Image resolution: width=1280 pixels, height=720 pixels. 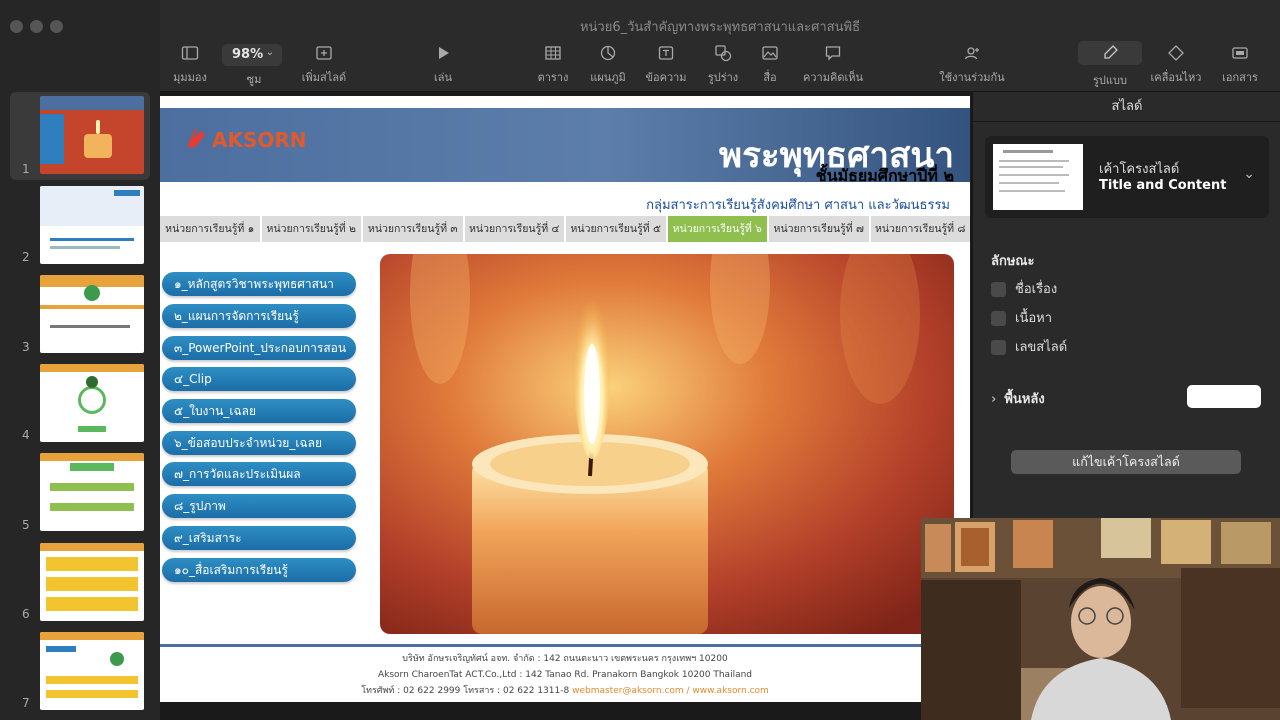 What do you see at coordinates (324, 65) in the screenshot?
I see `add-slide-button: เพิ่มสไลด์` at bounding box center [324, 65].